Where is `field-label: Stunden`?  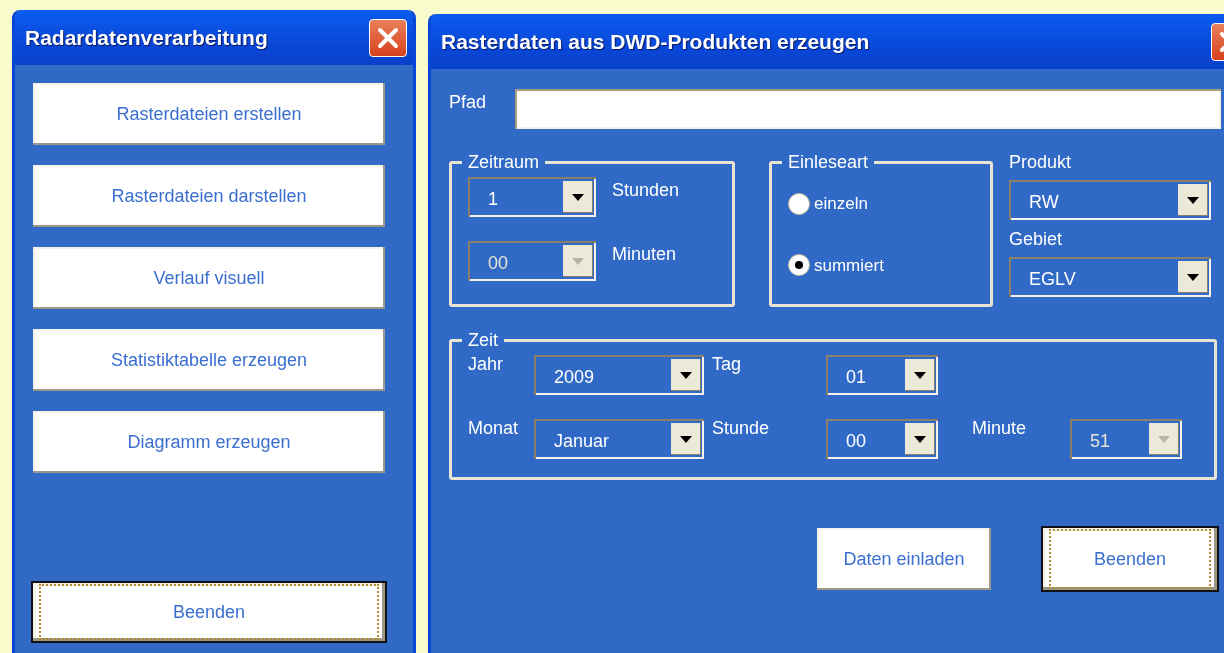
field-label: Stunden is located at coordinates (646, 190).